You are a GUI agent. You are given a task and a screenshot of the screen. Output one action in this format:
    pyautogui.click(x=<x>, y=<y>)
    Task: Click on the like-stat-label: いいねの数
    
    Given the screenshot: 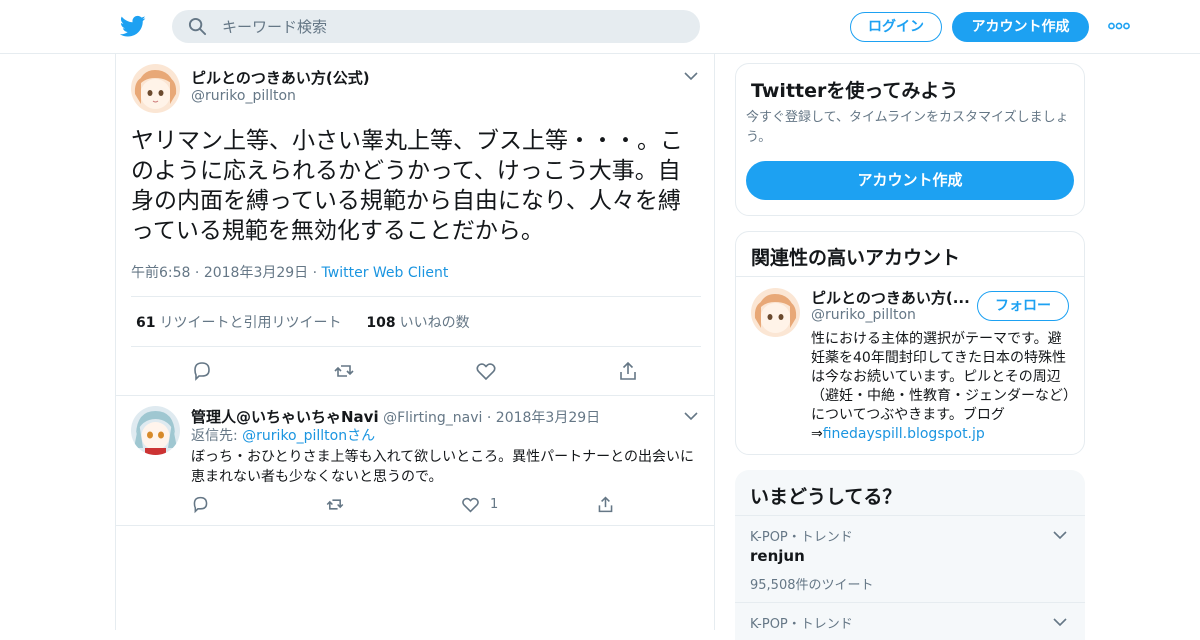 What is the action you would take?
    pyautogui.click(x=434, y=323)
    